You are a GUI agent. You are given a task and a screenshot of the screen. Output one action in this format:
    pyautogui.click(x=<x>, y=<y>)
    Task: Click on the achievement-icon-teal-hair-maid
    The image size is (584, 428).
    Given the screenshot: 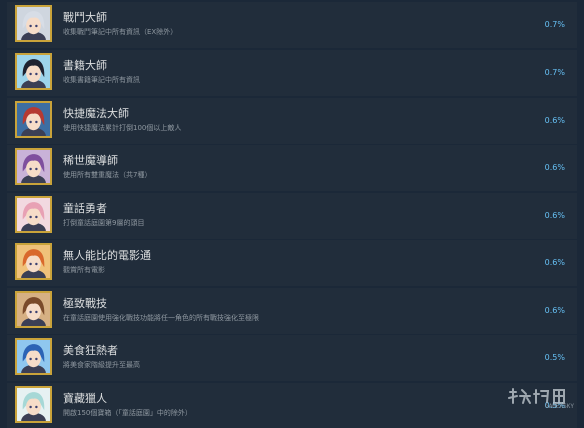 What is the action you would take?
    pyautogui.click(x=33, y=404)
    